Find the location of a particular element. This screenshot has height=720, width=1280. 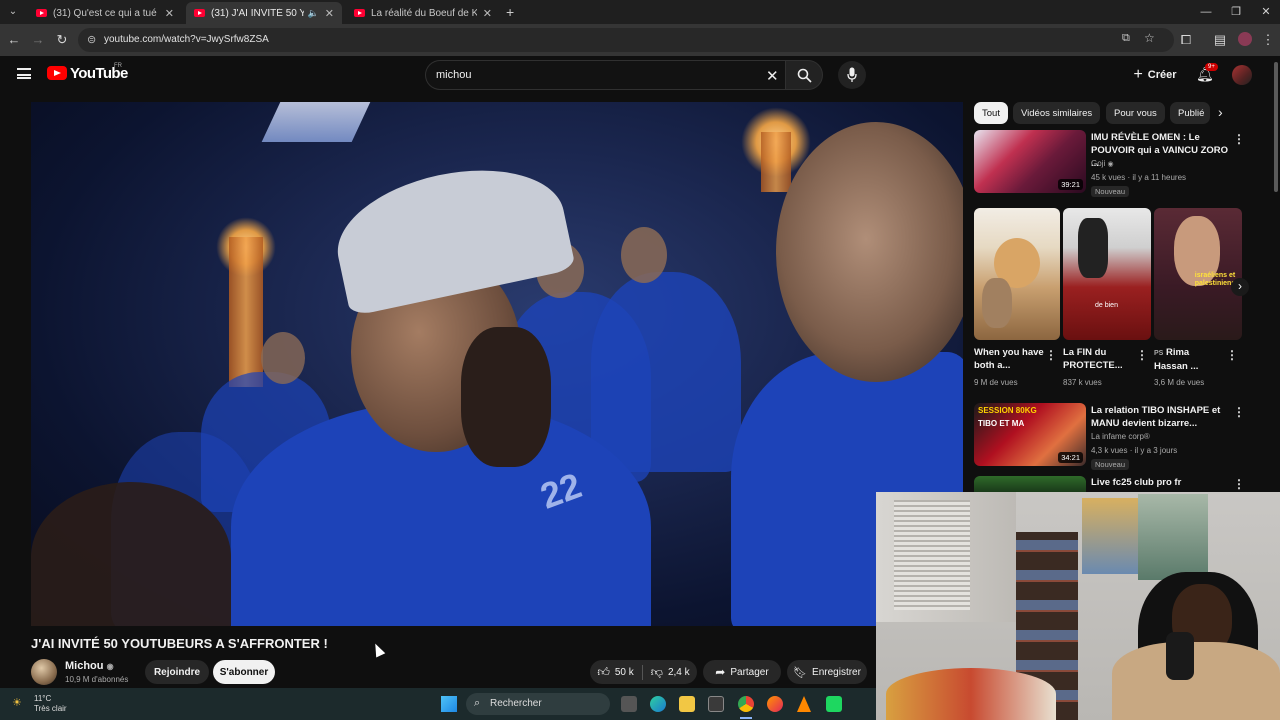

short-prefix: PS is located at coordinates (1159, 353).